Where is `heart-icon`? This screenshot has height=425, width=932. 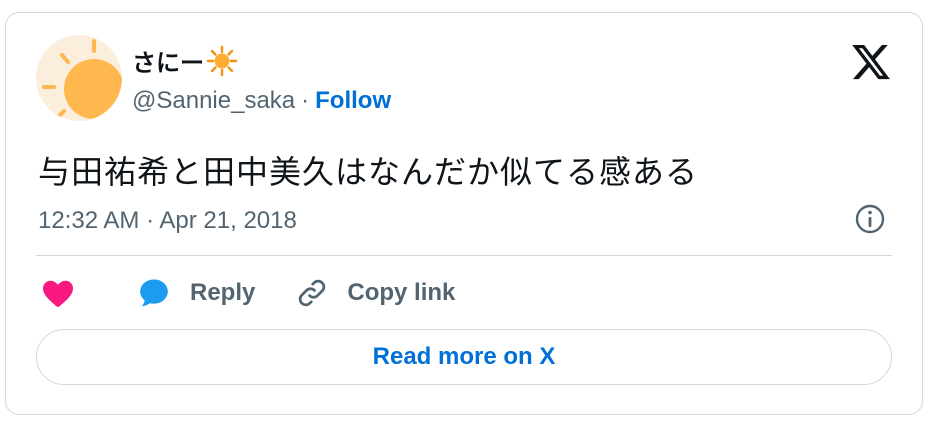 heart-icon is located at coordinates (58, 293).